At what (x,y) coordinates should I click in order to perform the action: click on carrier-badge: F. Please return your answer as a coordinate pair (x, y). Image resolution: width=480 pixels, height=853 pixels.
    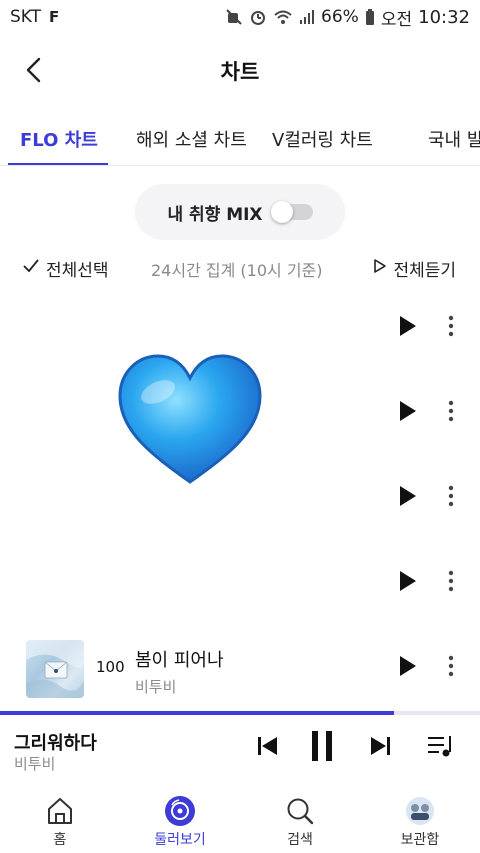
    Looking at the image, I should click on (54, 17).